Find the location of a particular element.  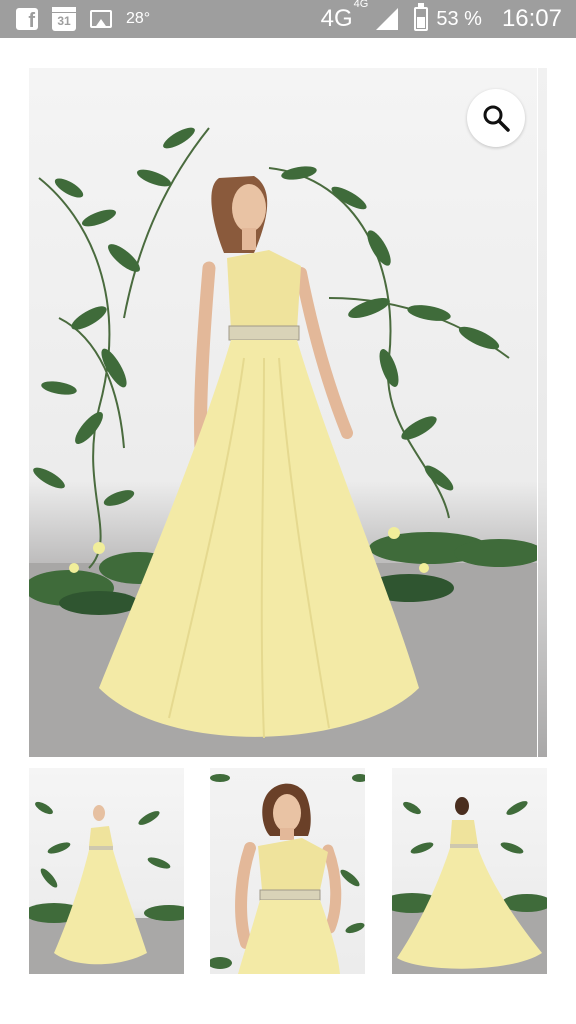

battery-icon is located at coordinates (421, 17).